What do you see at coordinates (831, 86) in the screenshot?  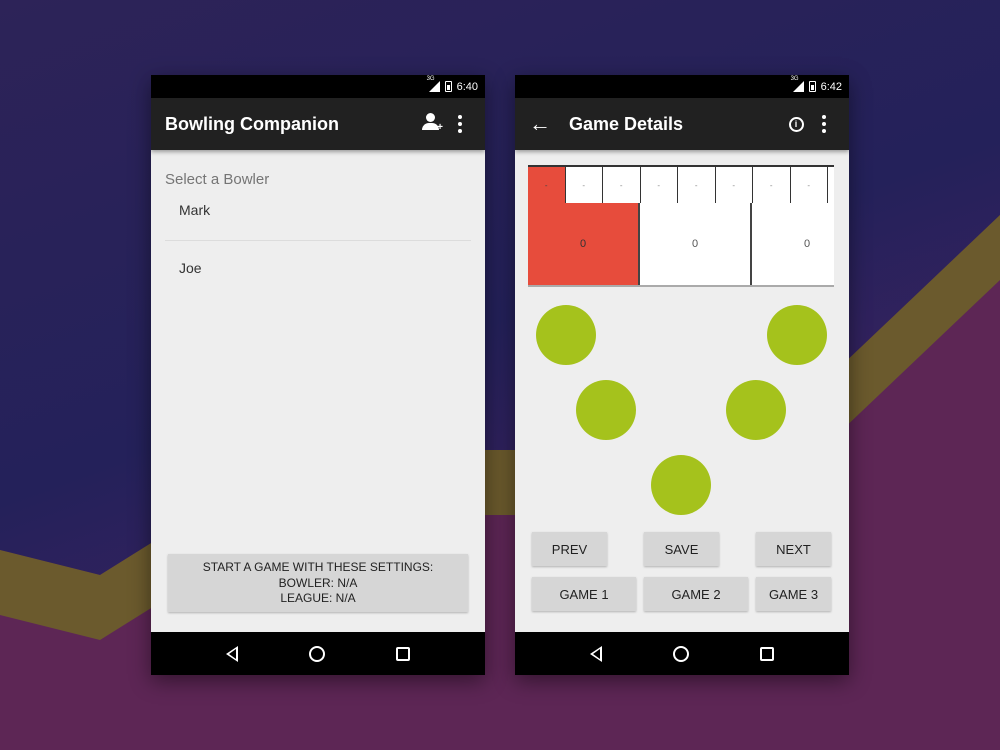 I see `clock: 6:42` at bounding box center [831, 86].